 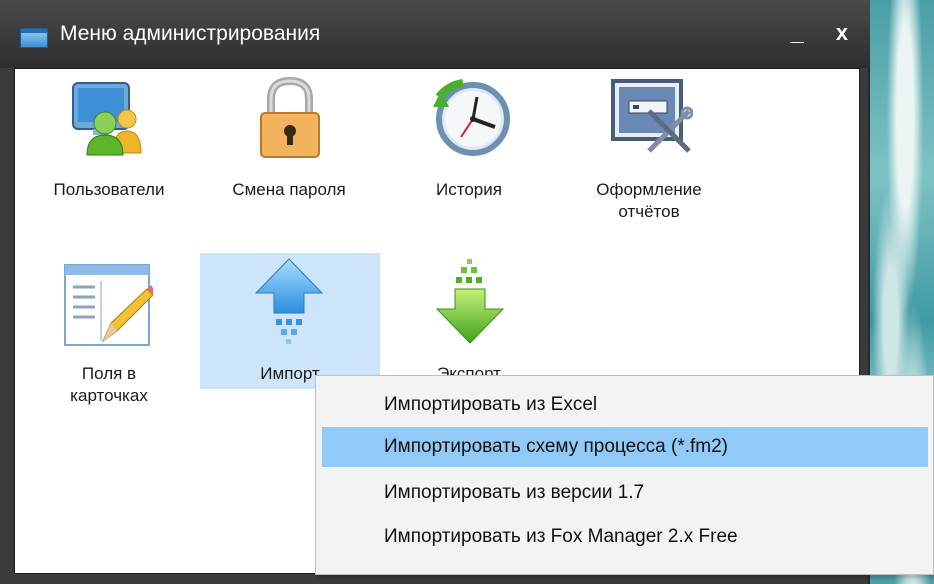 I want to click on minimize-button: _, so click(x=797, y=33).